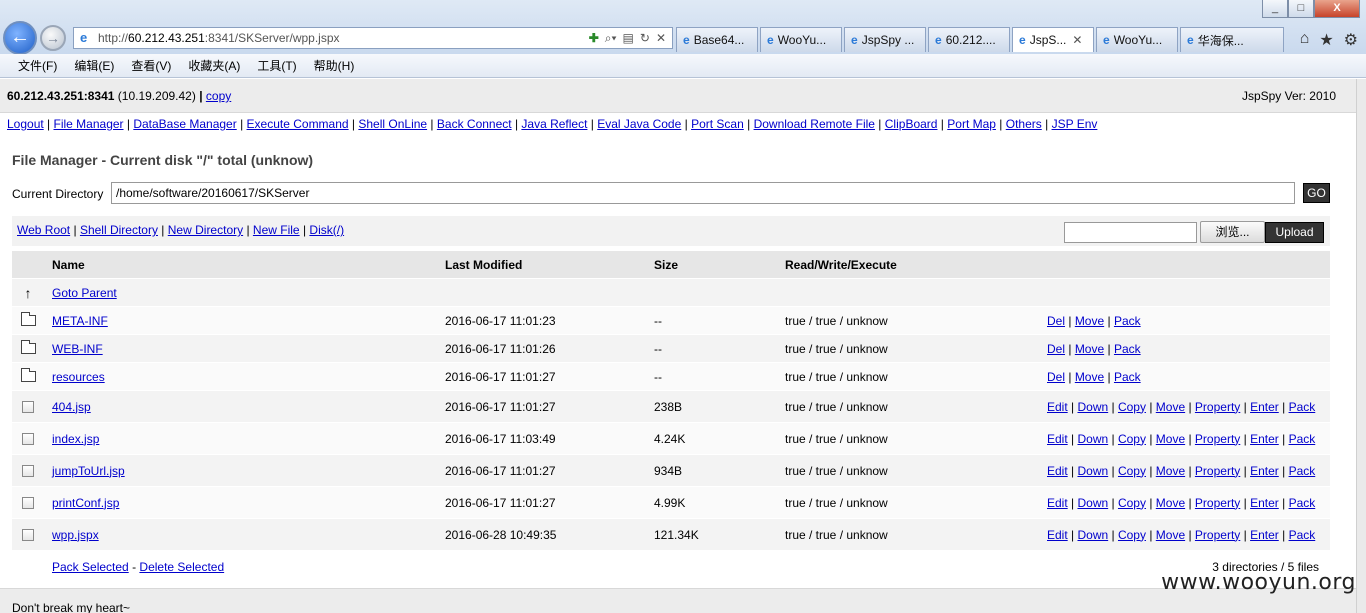 Image resolution: width=1366 pixels, height=613 pixels. I want to click on nav-clipboard: ClipBoard, so click(911, 124).